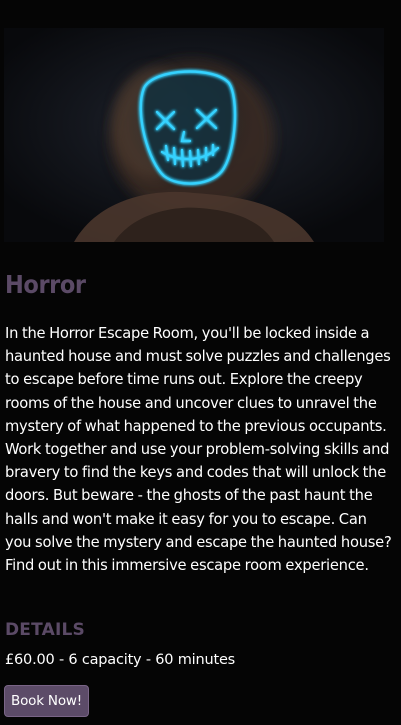 This screenshot has height=725, width=401. Describe the element at coordinates (45, 630) in the screenshot. I see `details-heading: DETAILS` at that location.